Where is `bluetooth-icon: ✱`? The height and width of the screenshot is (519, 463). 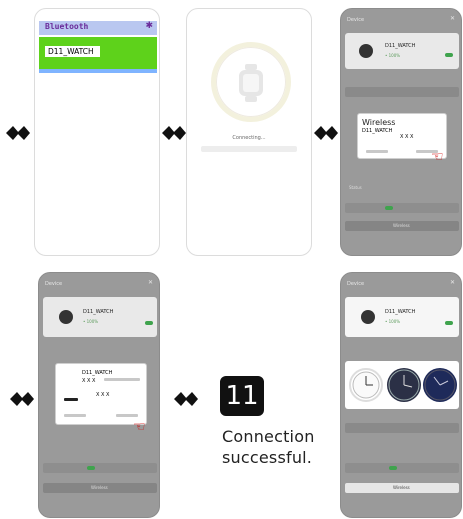 bluetooth-icon: ✱ is located at coordinates (149, 26).